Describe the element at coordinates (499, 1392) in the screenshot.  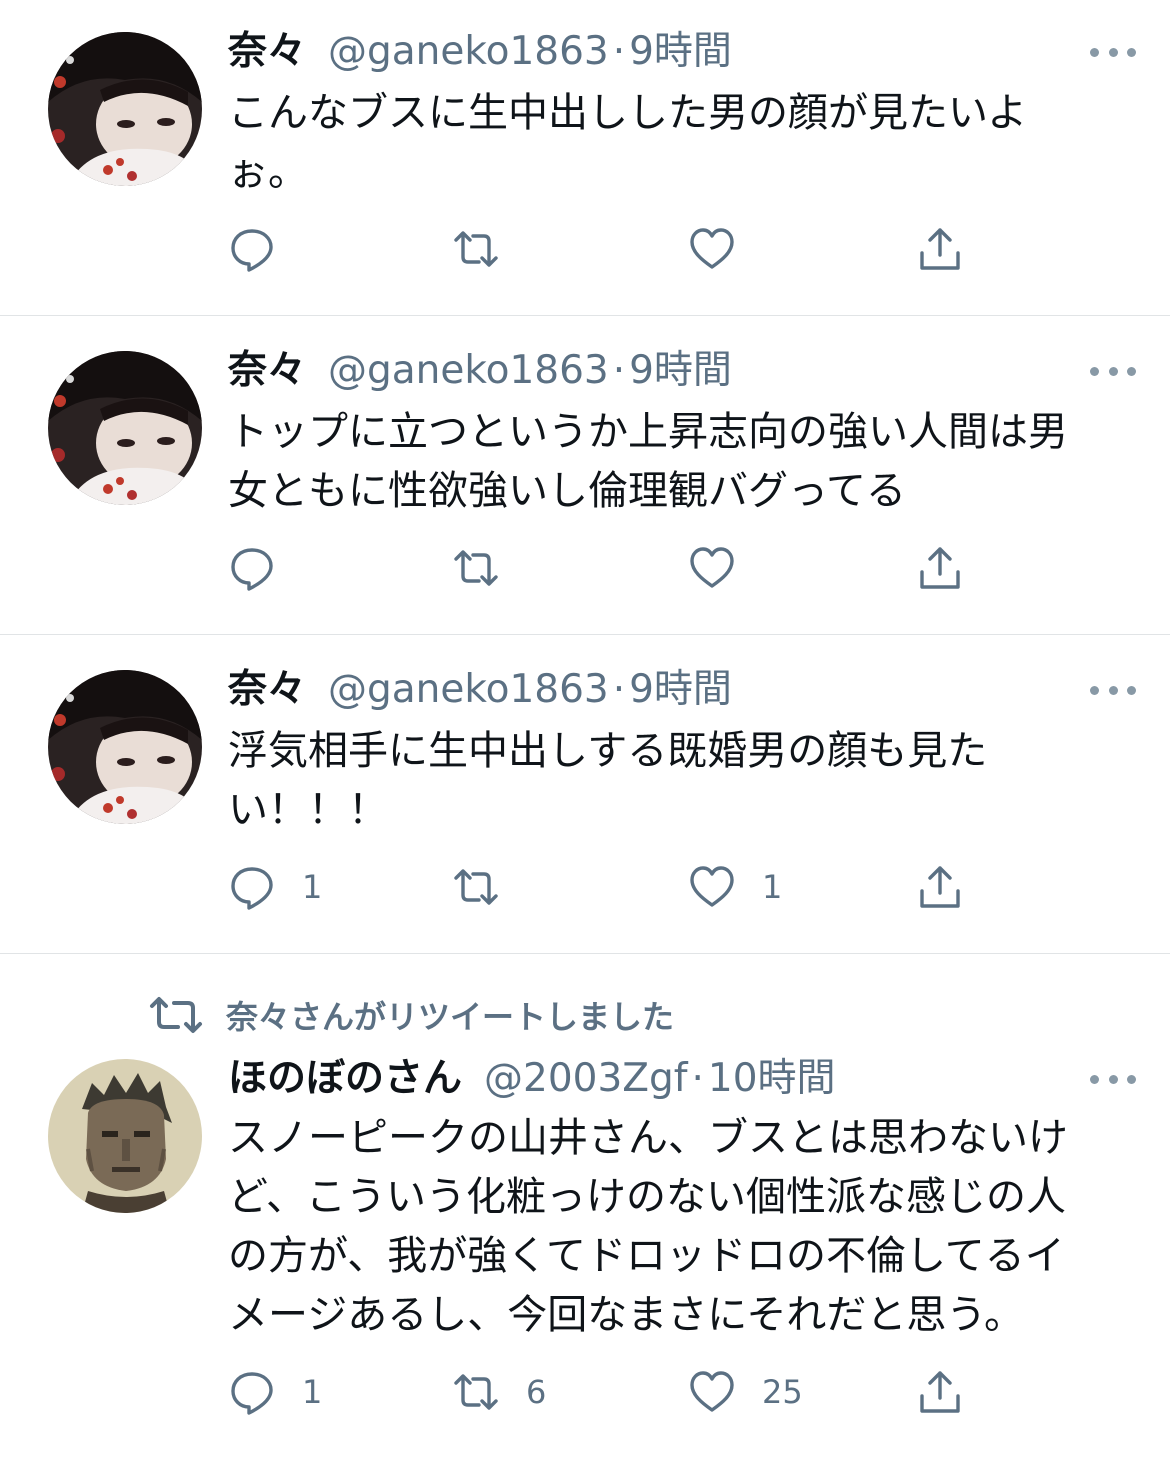
I see `retweet-button: 6` at that location.